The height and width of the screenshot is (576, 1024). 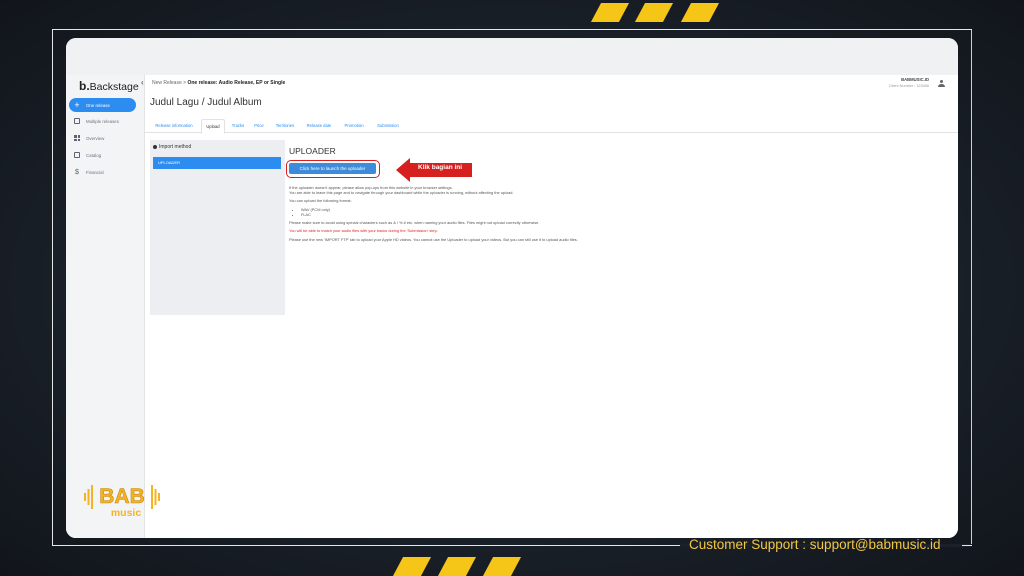 What do you see at coordinates (77, 155) in the screenshot?
I see `catalog-icon` at bounding box center [77, 155].